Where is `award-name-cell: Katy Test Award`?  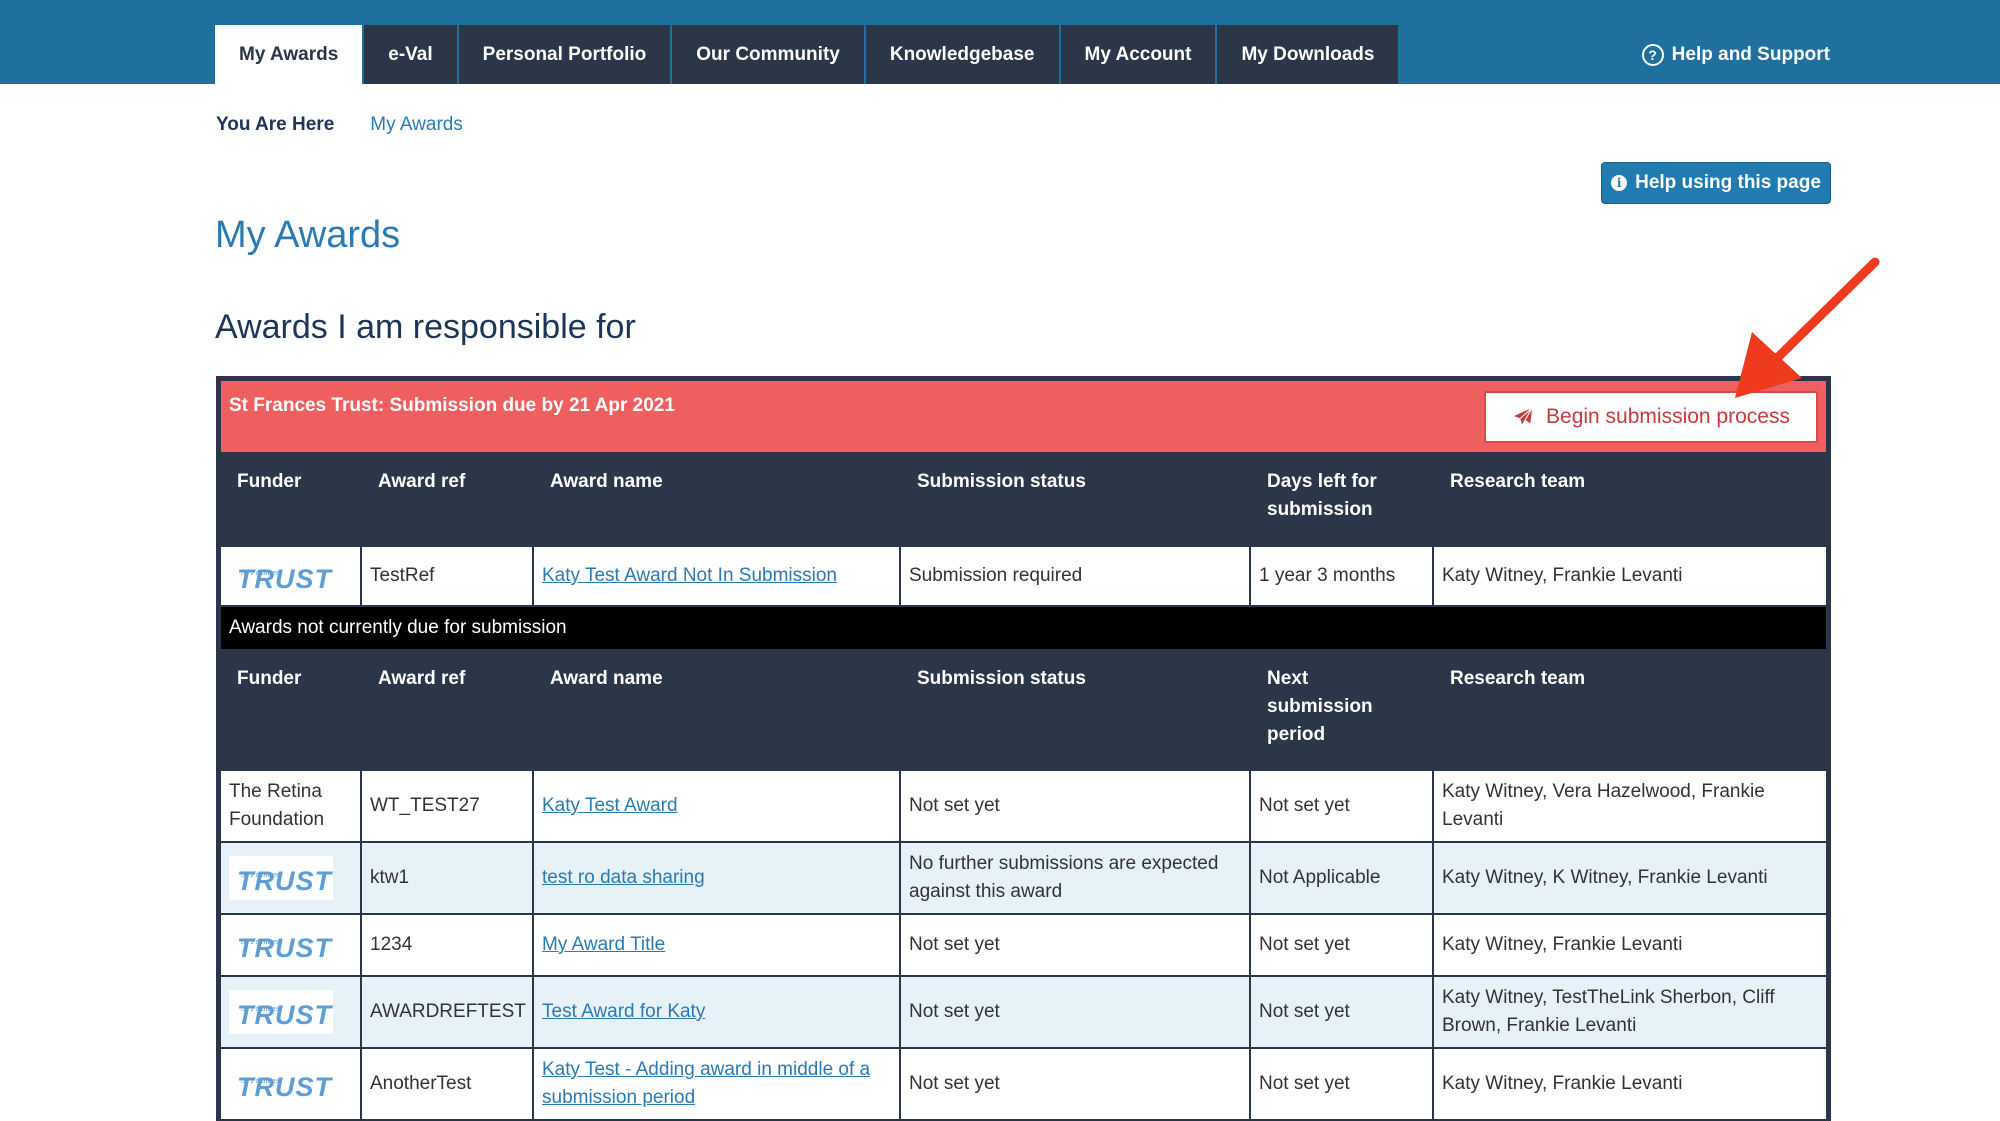
award-name-cell: Katy Test Award is located at coordinates (716, 806).